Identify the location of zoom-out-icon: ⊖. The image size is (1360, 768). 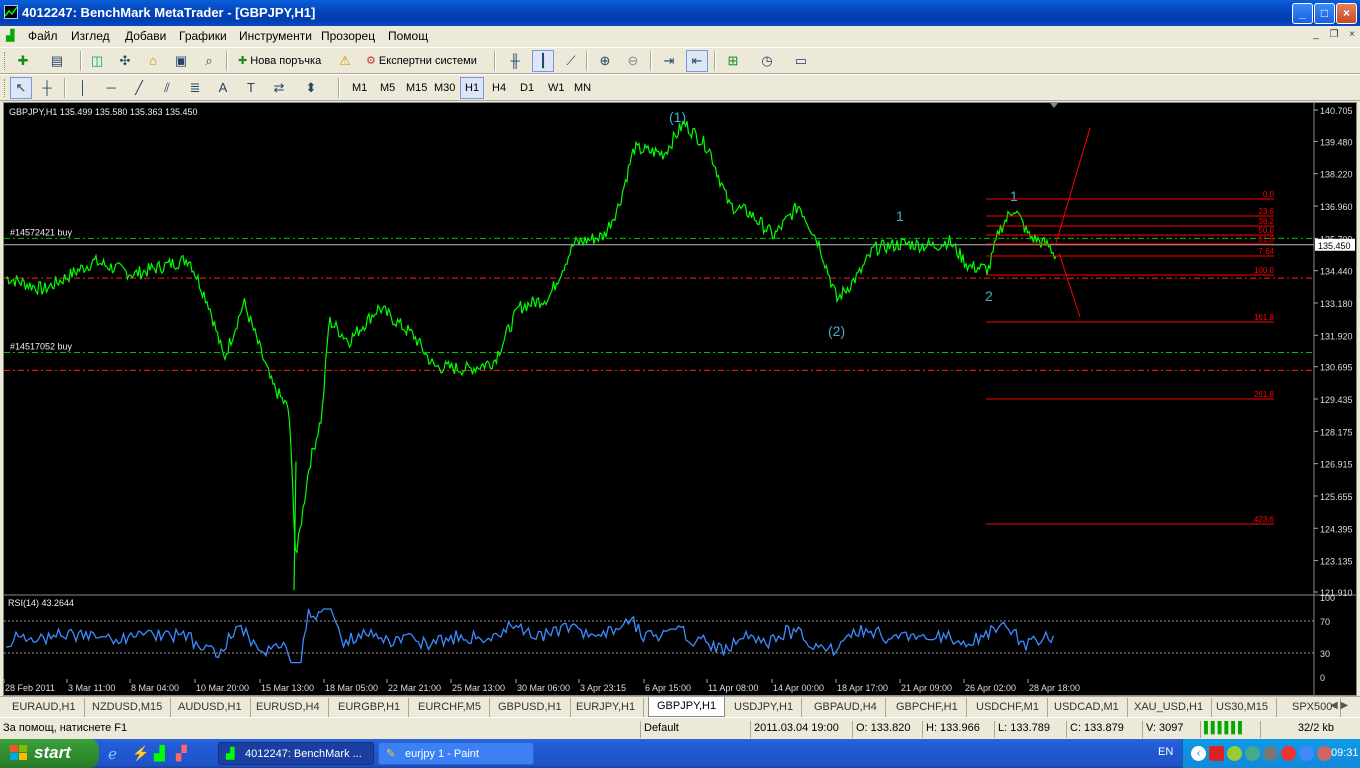
(633, 61).